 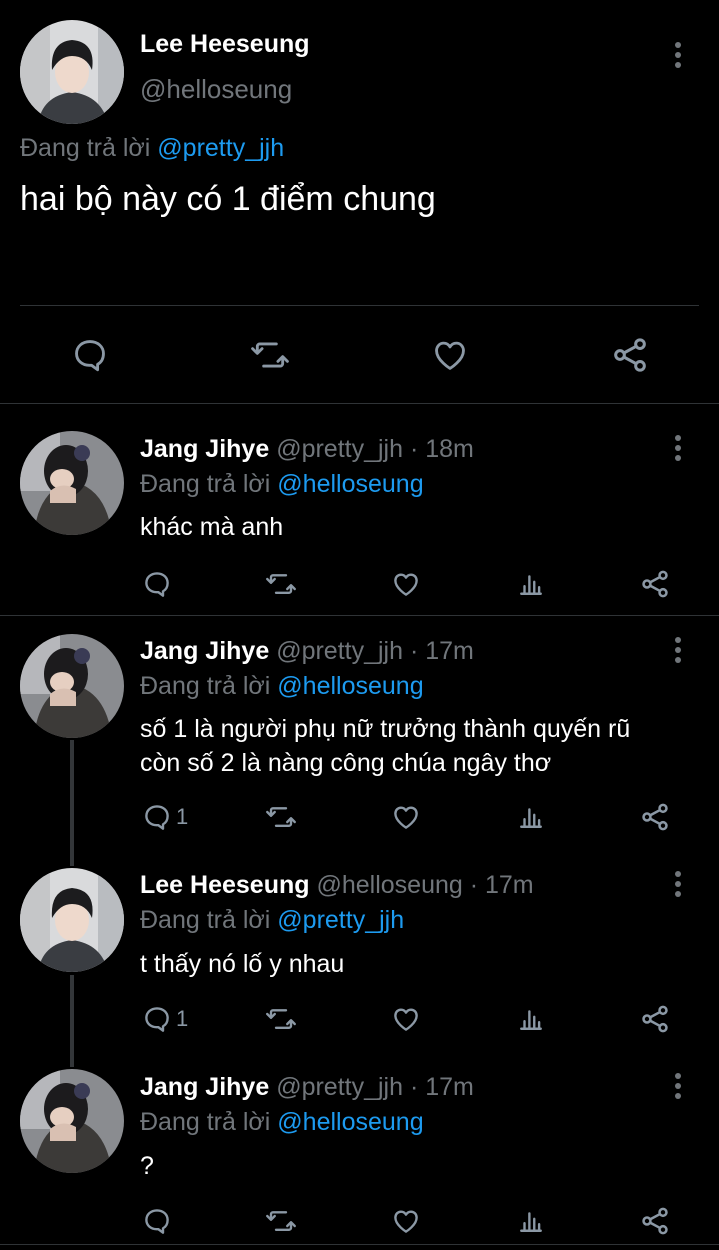 I want to click on tweet-header: Jang Jihye @pretty_jjh · 18m, so click(x=307, y=449).